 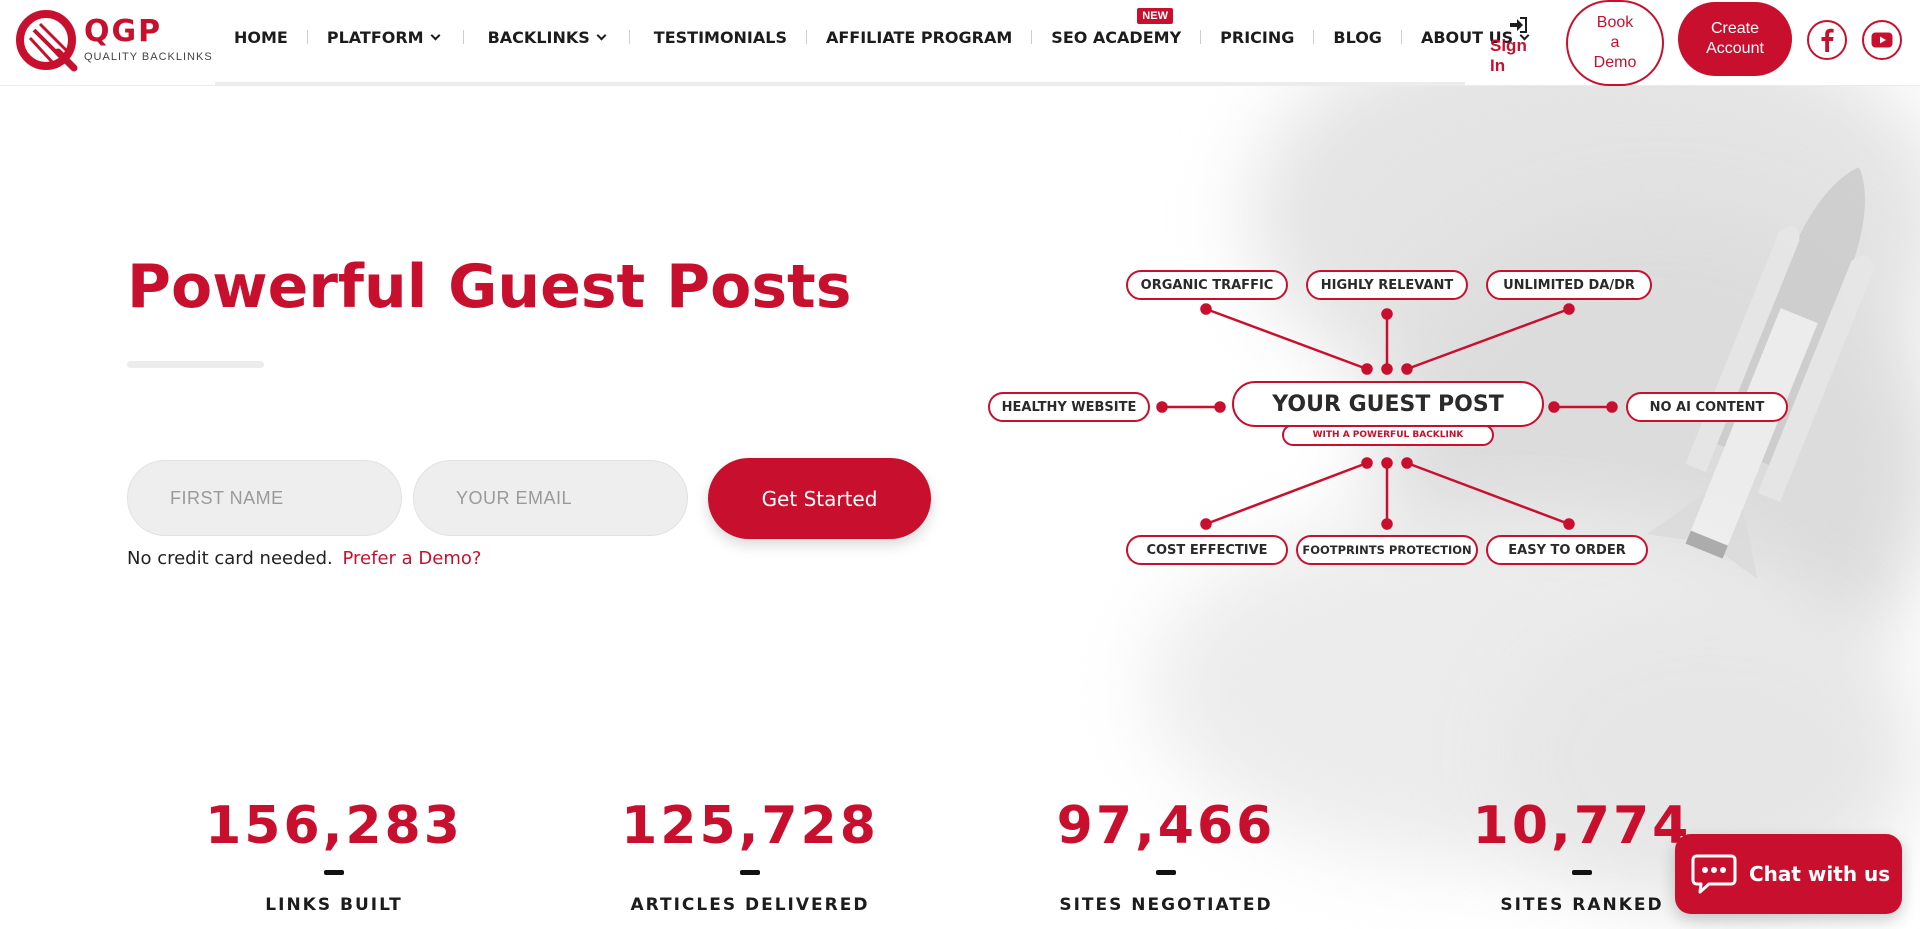 I want to click on nav-testimonials: TESTIMONIALS, so click(x=720, y=37).